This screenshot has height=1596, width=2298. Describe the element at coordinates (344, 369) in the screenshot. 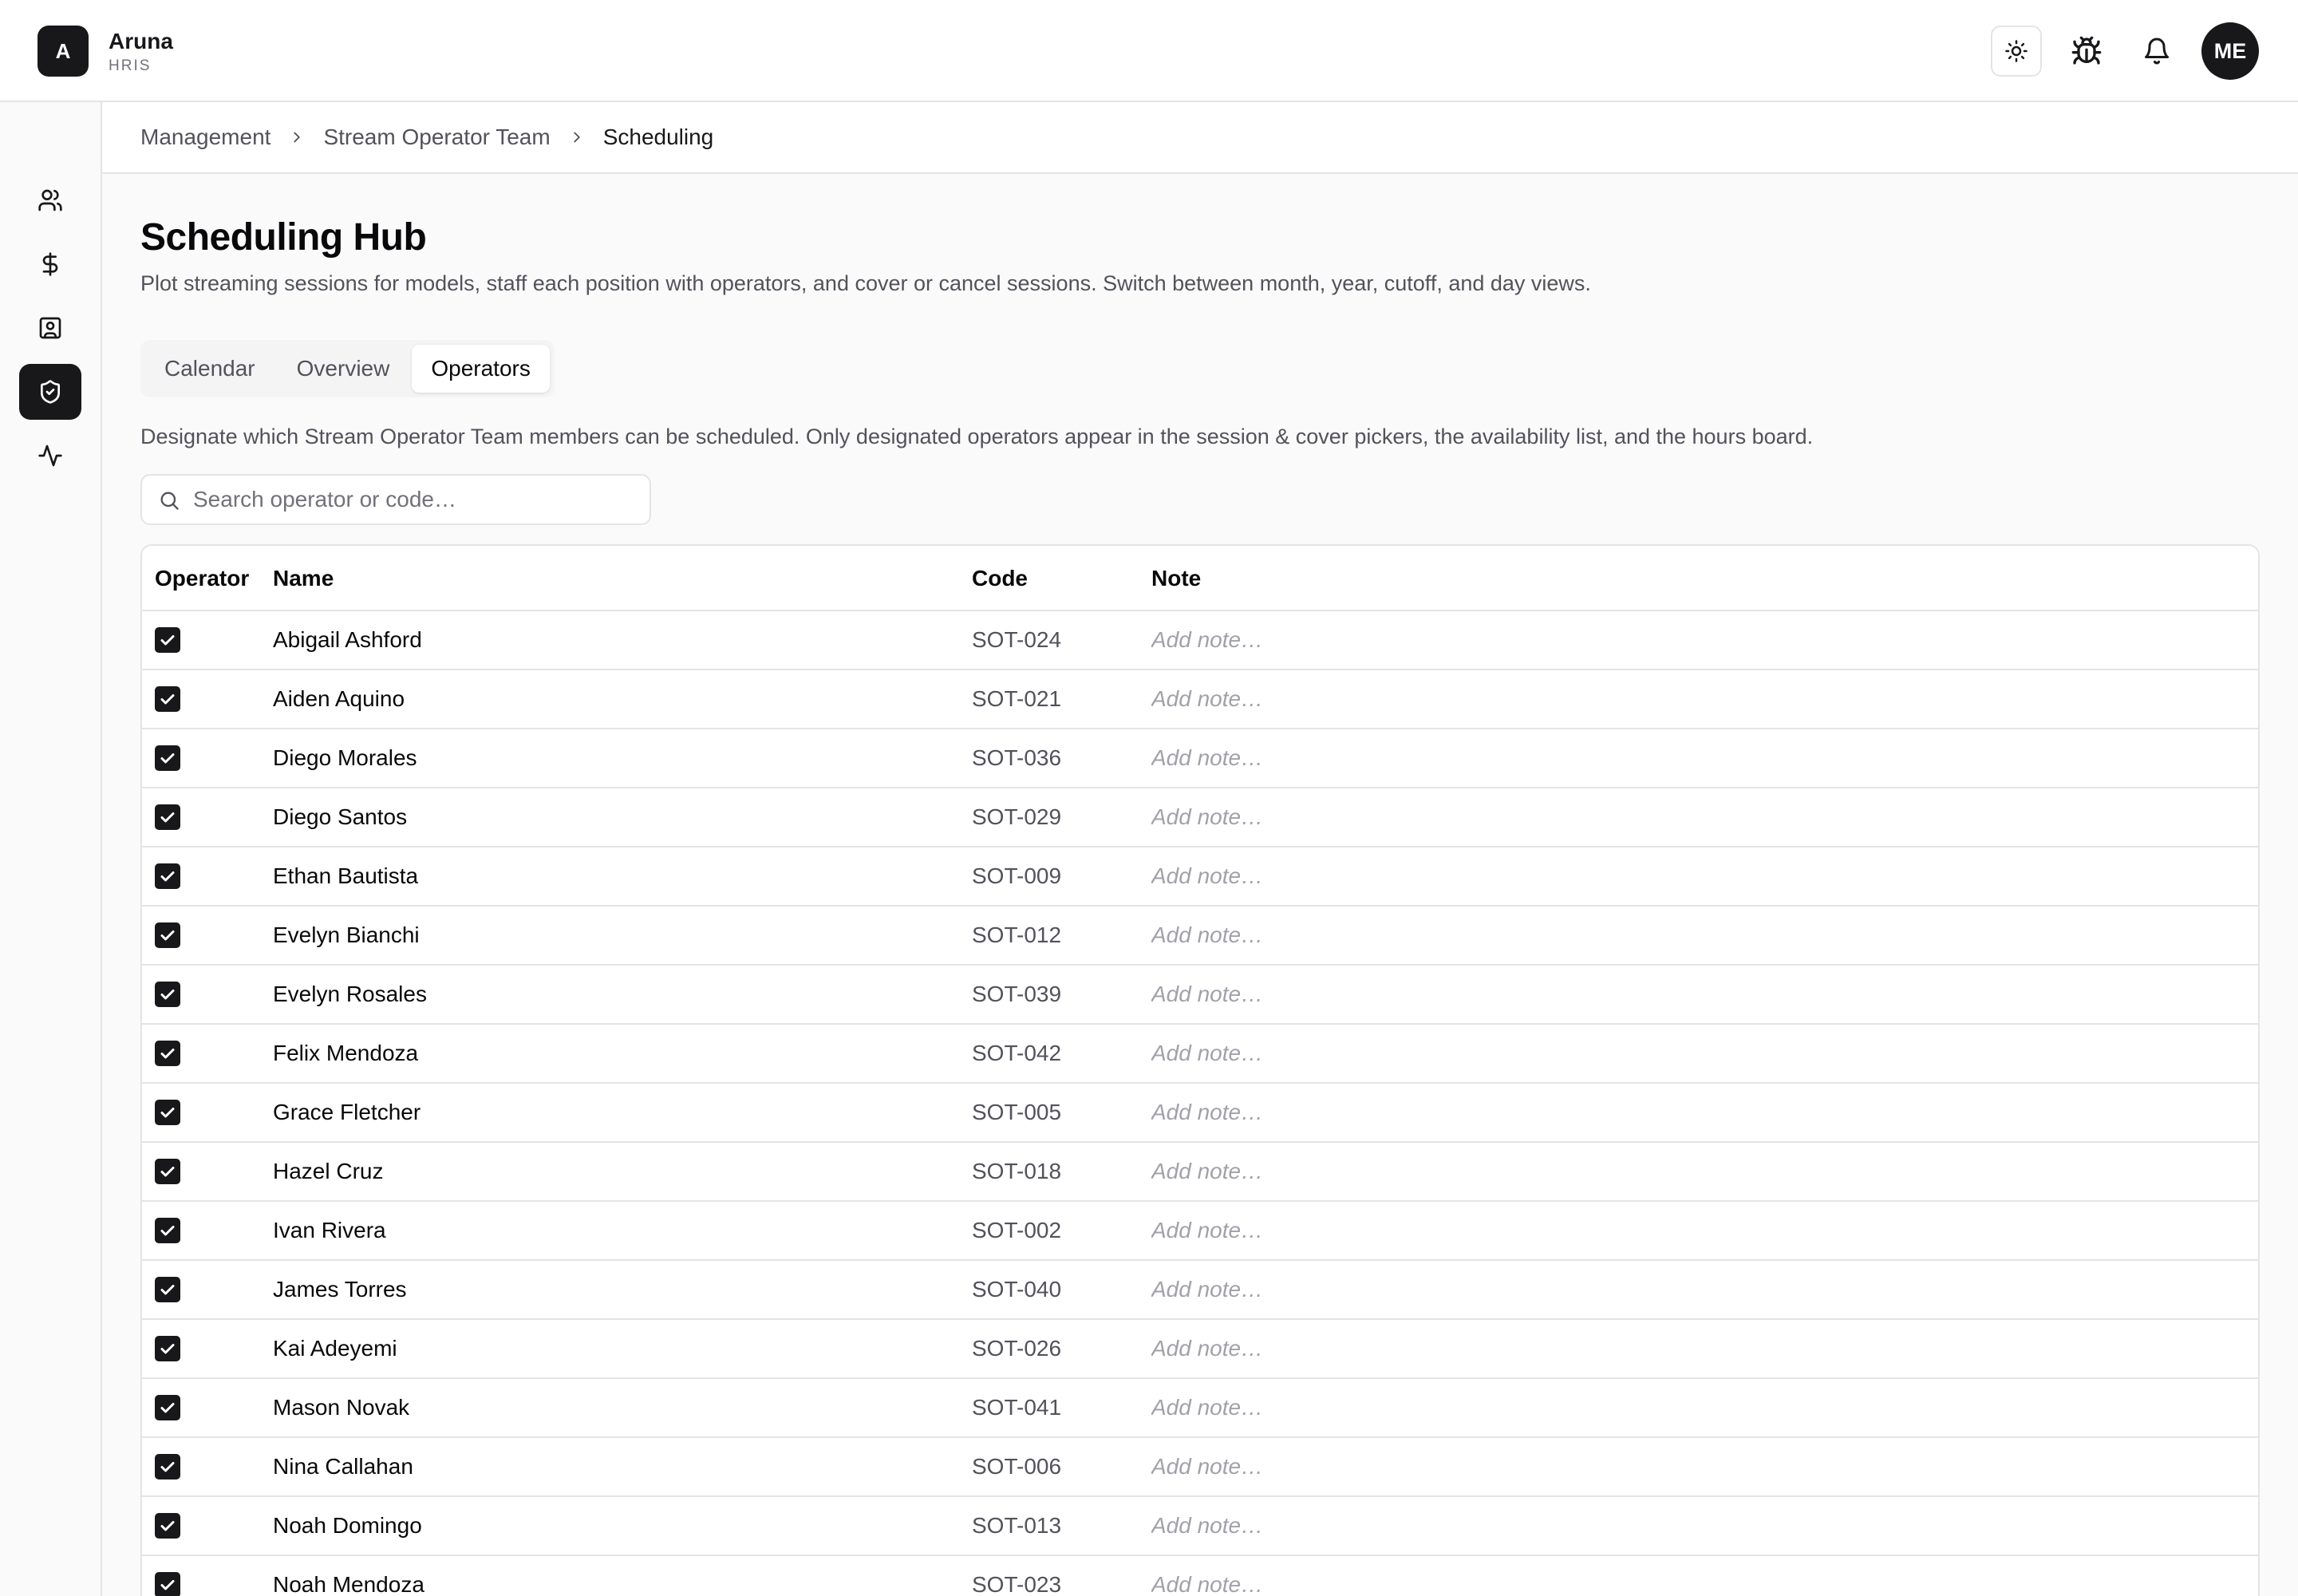

I see `tab-overview: Overview` at that location.